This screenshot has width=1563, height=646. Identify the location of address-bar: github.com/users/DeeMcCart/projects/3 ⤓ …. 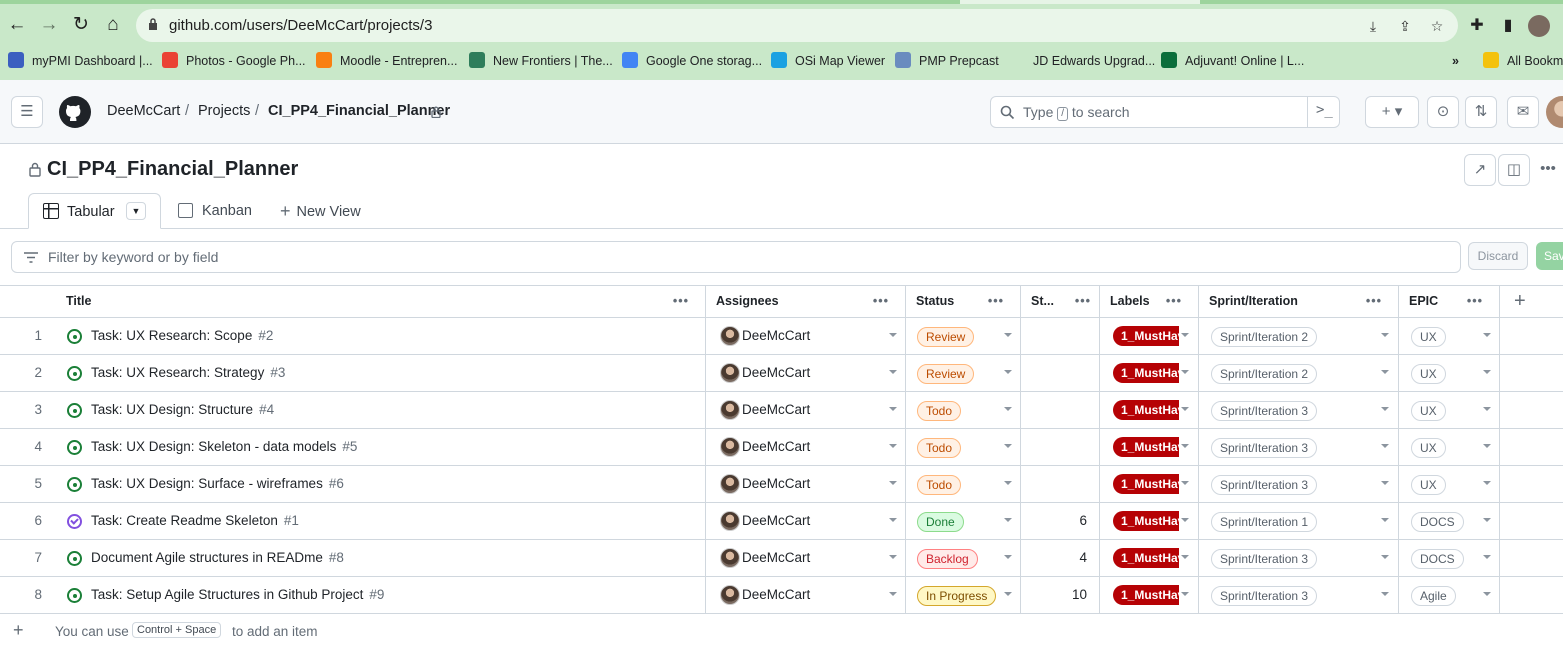
(797, 25).